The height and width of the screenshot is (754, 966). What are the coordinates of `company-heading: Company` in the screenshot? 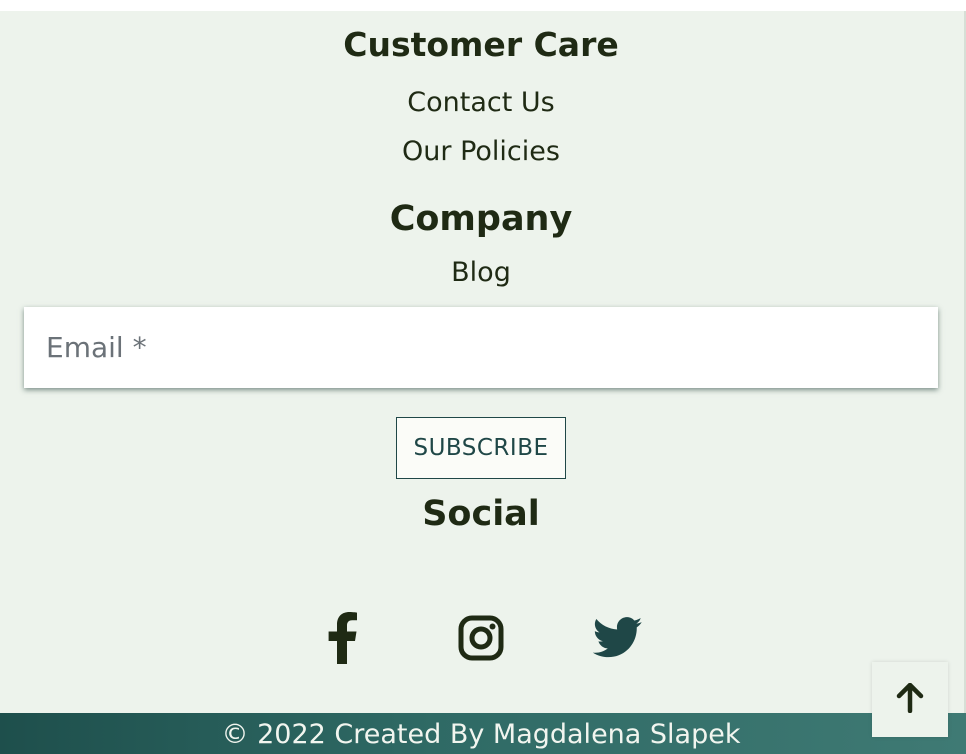 It's located at (481, 219).